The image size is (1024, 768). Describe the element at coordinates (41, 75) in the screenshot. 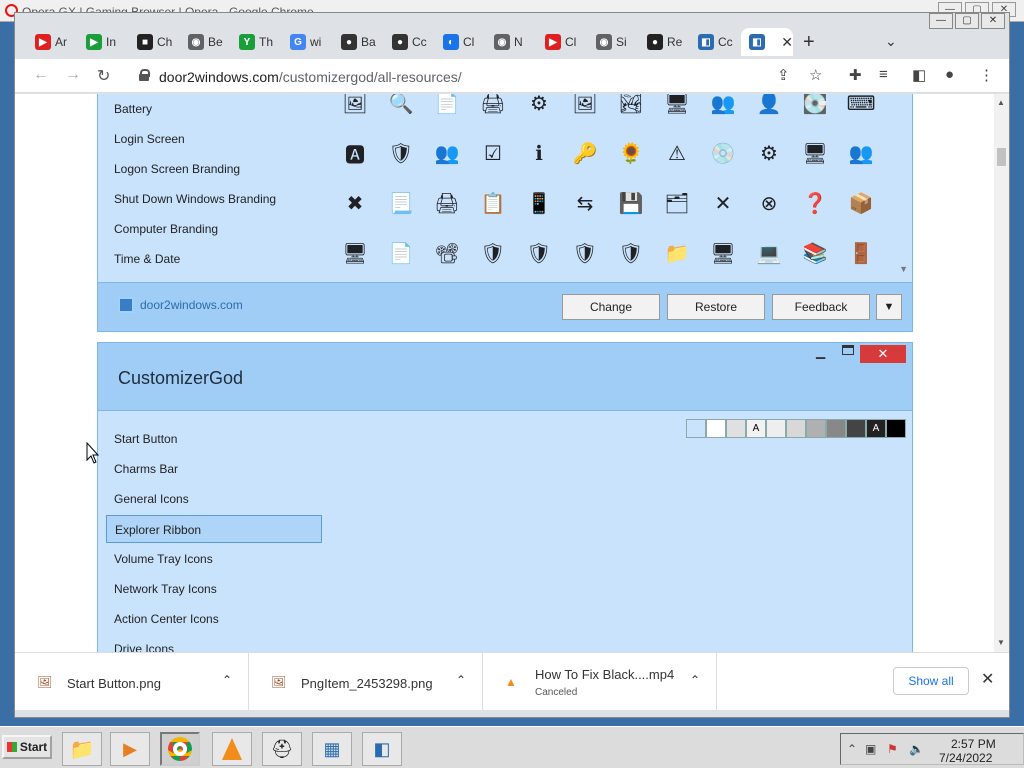

I see `back-arrow-icon: ←` at that location.